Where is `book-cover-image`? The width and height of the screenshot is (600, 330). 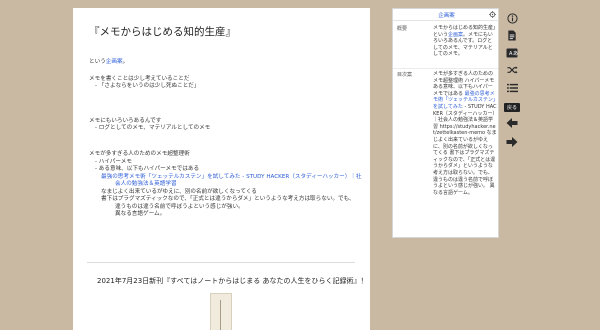
book-cover-image is located at coordinates (221, 311).